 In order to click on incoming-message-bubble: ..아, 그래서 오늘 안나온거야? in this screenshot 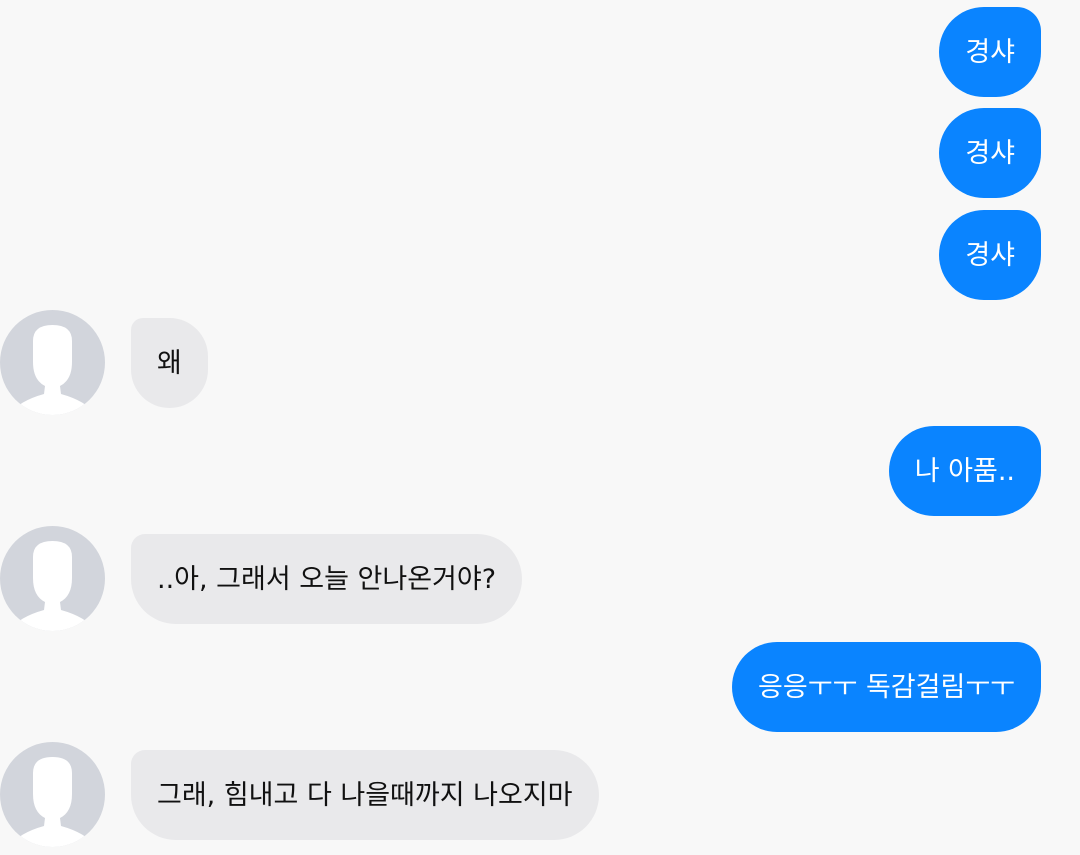, I will do `click(327, 579)`.